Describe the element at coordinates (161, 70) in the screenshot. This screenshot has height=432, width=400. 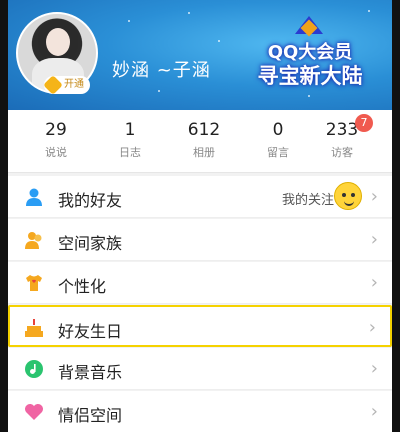
I see `profile-nickname: 妙涵 ~子涵` at that location.